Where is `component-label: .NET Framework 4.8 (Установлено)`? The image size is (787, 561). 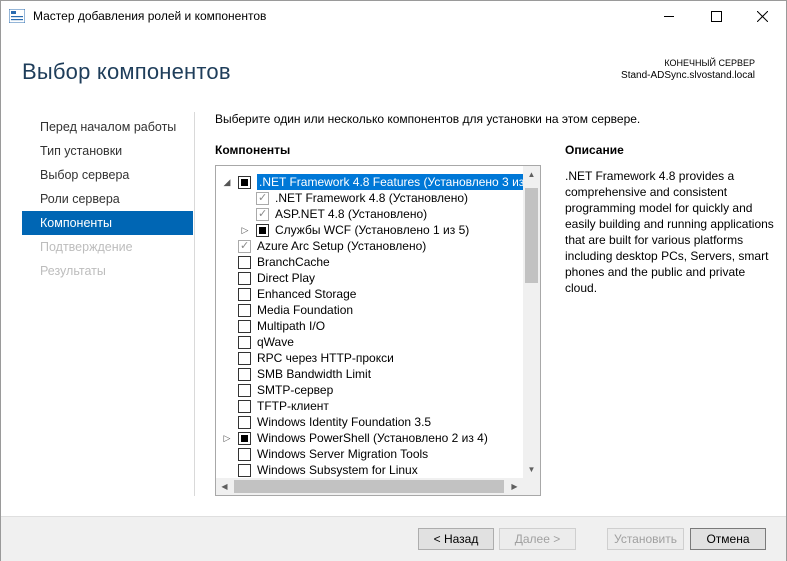 component-label: .NET Framework 4.8 (Установлено) is located at coordinates (372, 198).